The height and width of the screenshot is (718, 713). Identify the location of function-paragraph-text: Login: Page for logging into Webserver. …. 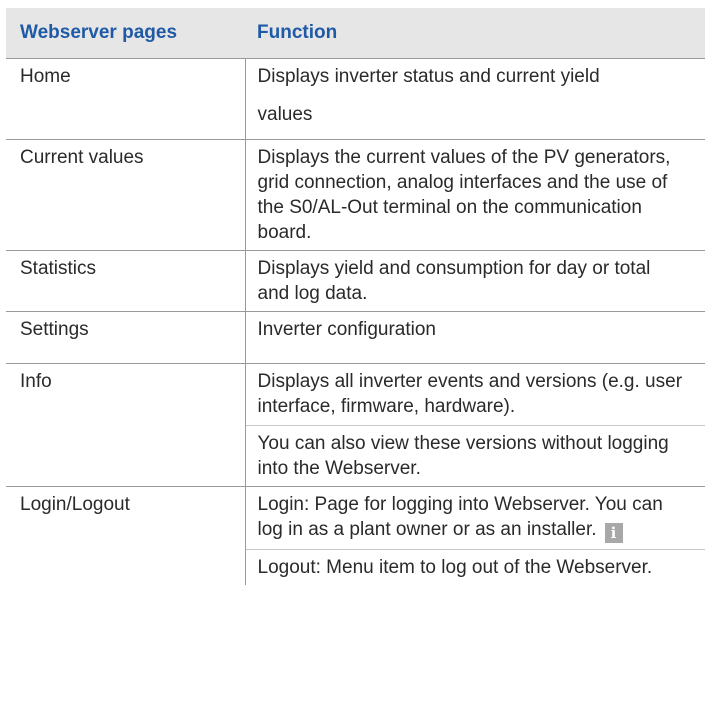
(460, 517).